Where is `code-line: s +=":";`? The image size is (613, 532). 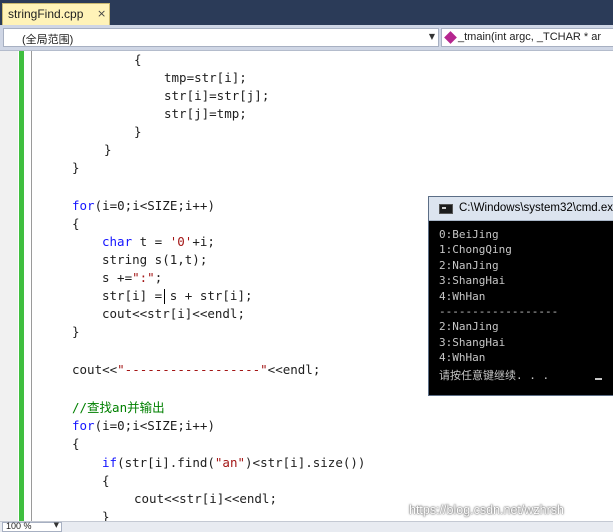 code-line: s +=":"; is located at coordinates (132, 278).